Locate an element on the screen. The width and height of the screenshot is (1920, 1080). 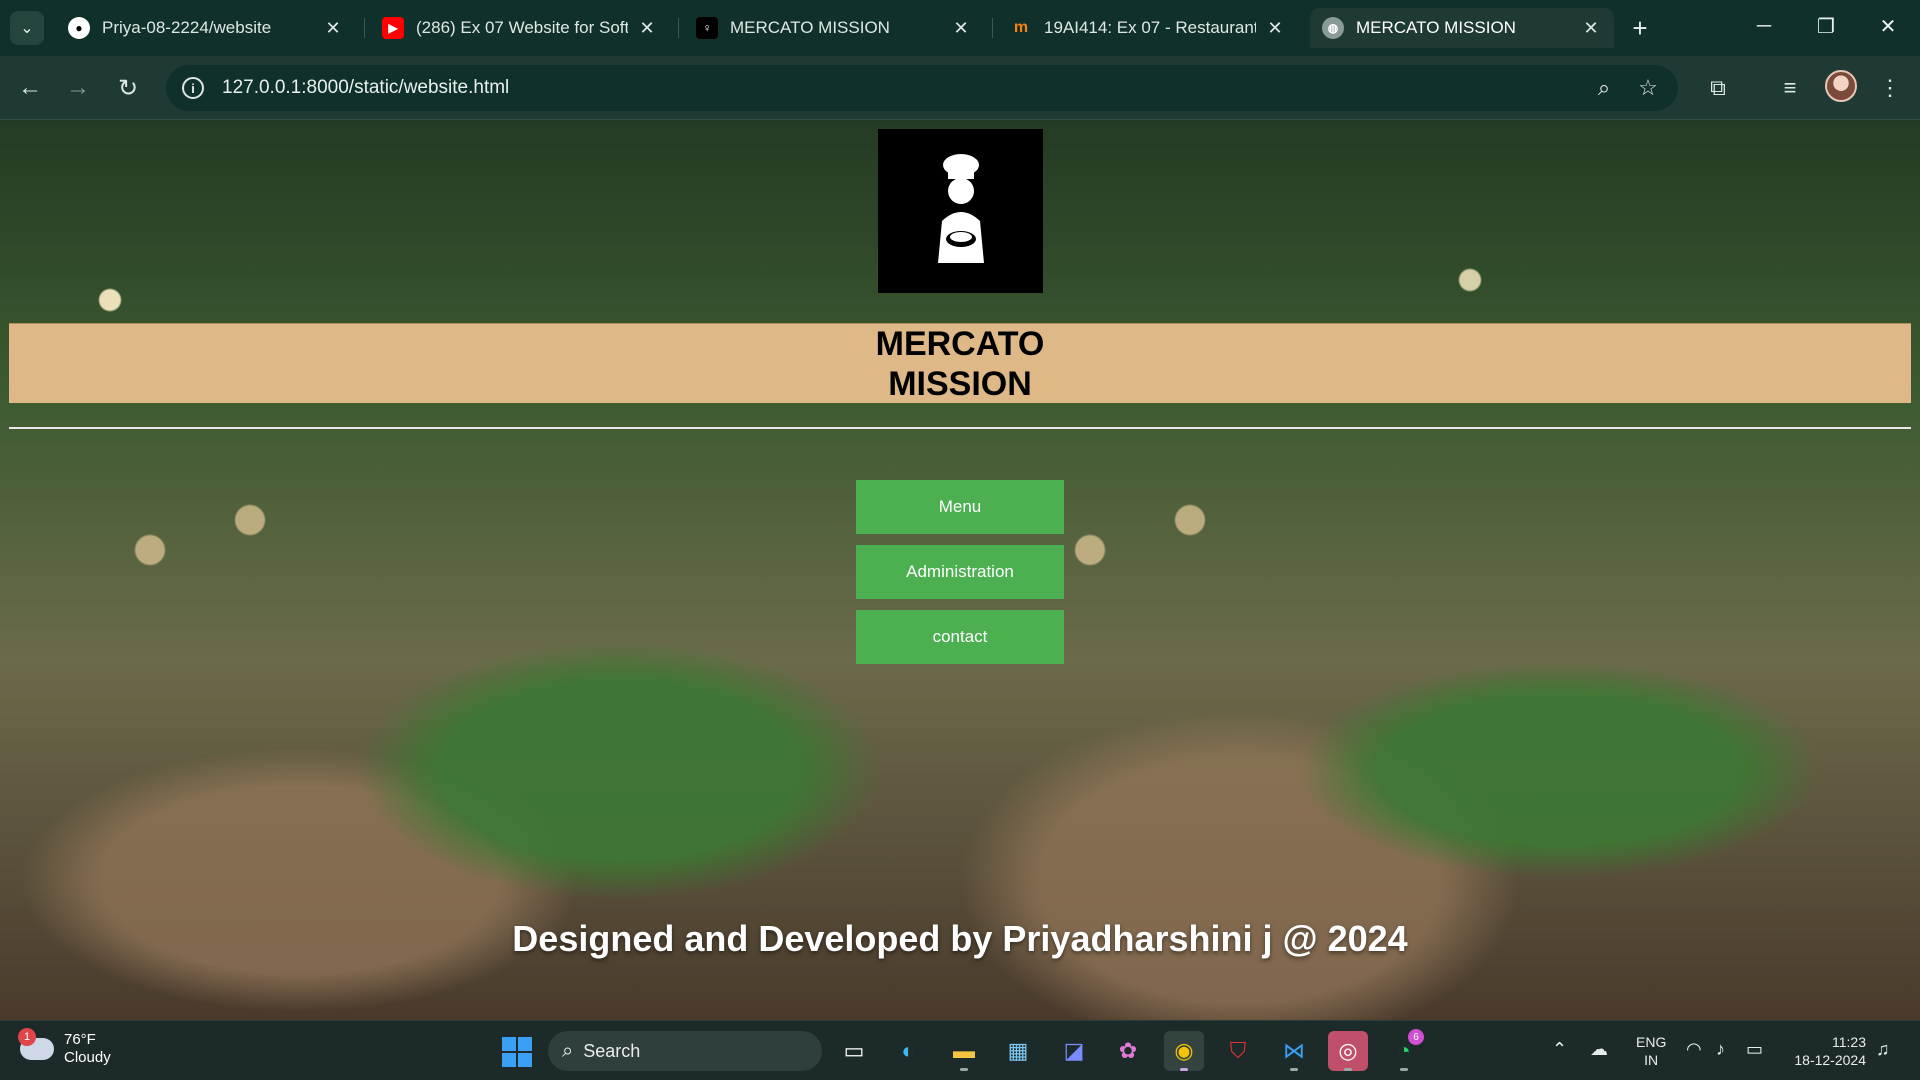
info-icon: i is located at coordinates (193, 88).